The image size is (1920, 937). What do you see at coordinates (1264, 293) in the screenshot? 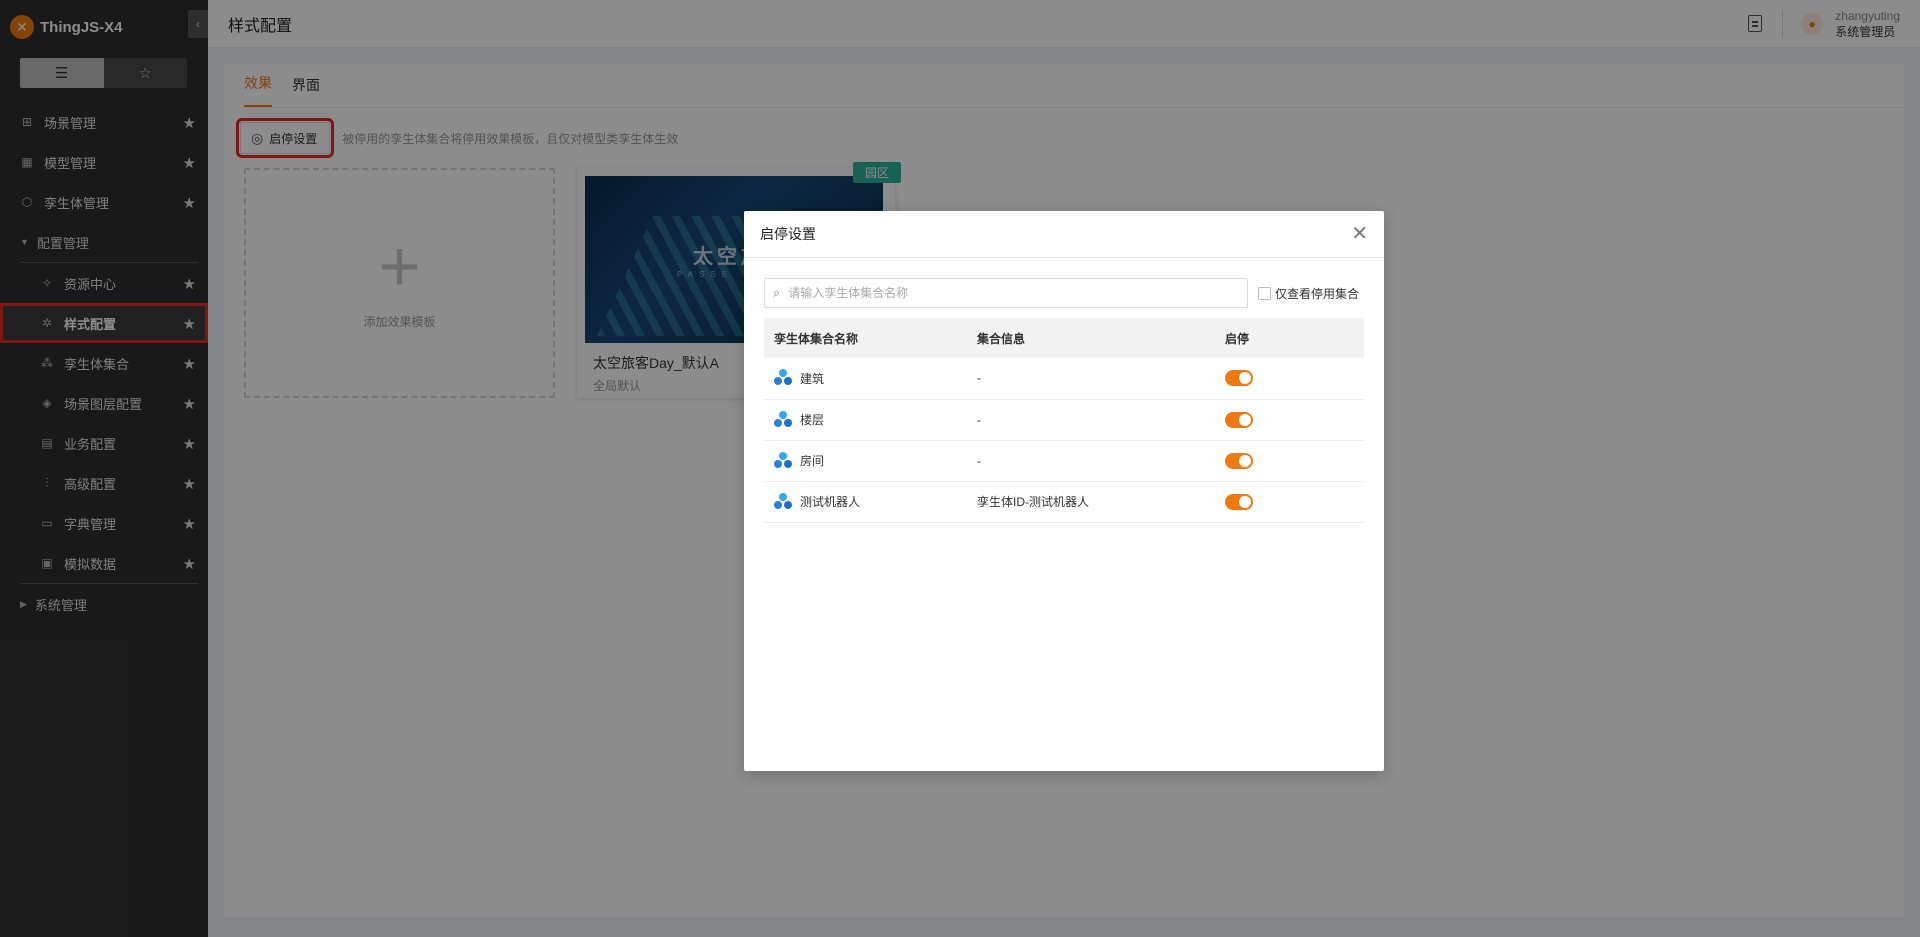
I see `checkbox` at bounding box center [1264, 293].